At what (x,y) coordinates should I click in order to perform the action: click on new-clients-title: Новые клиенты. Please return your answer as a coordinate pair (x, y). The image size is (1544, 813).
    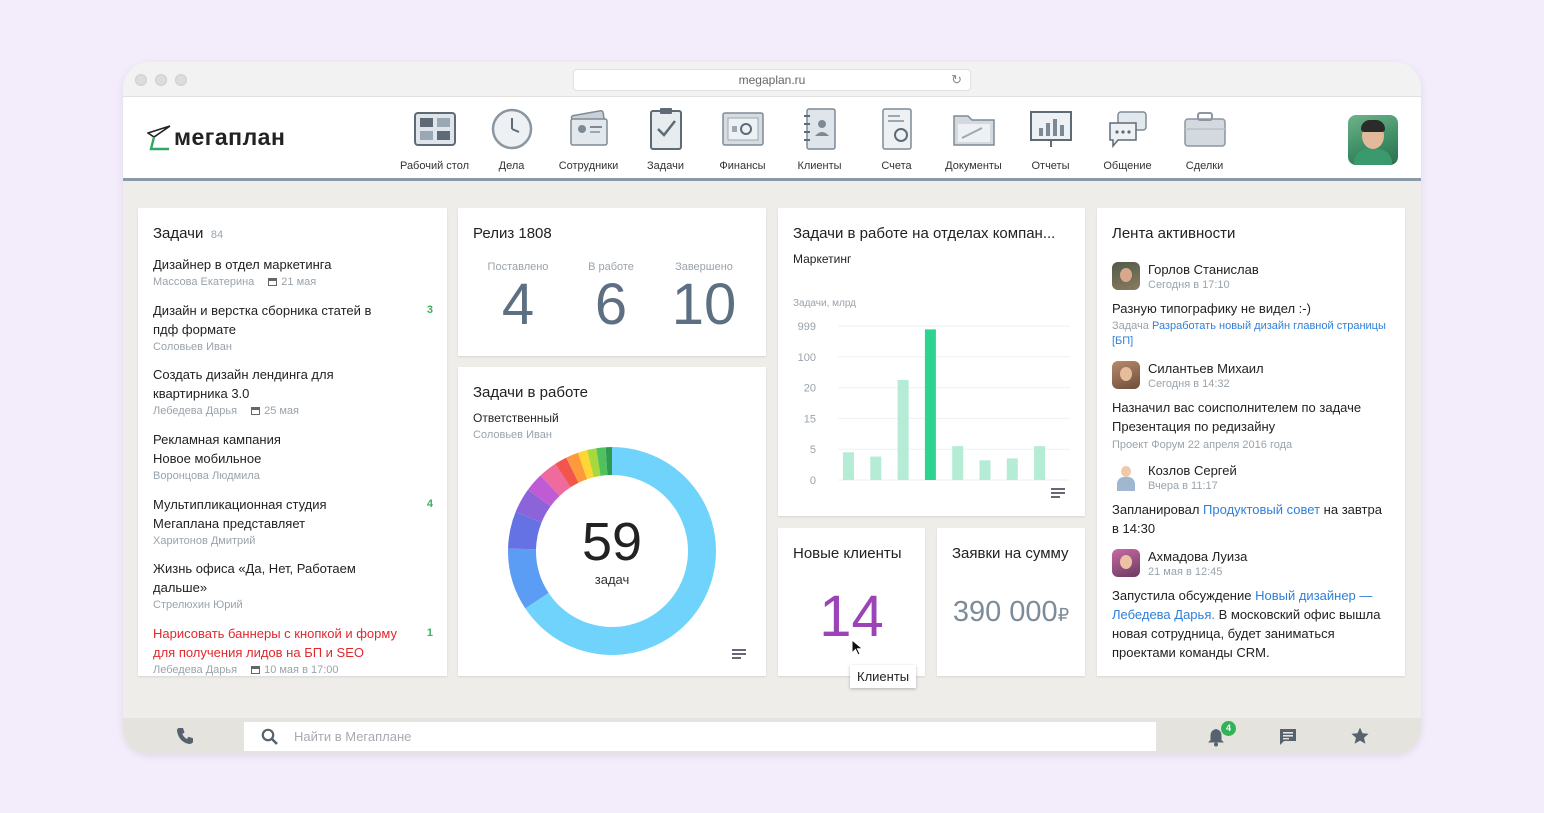
    Looking at the image, I should click on (847, 553).